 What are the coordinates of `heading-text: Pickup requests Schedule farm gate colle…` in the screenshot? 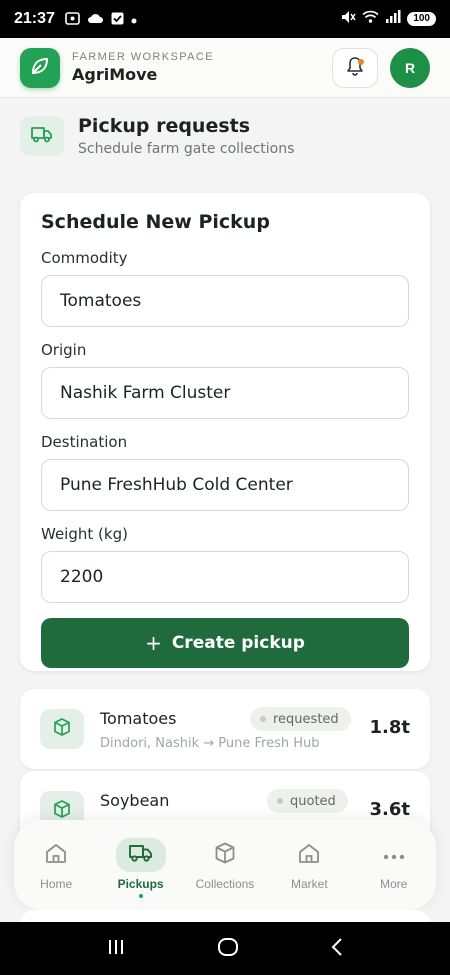 It's located at (186, 136).